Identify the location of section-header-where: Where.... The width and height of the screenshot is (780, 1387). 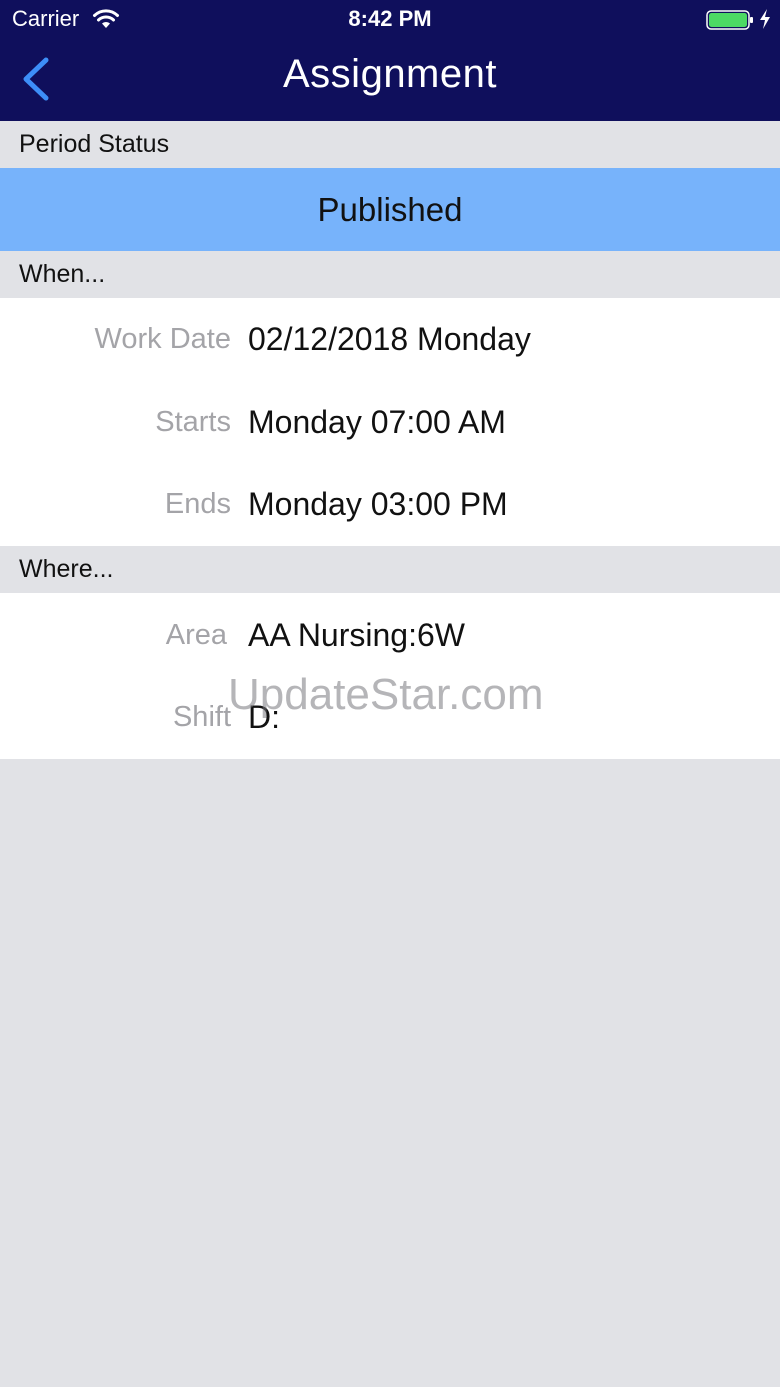
(390, 569).